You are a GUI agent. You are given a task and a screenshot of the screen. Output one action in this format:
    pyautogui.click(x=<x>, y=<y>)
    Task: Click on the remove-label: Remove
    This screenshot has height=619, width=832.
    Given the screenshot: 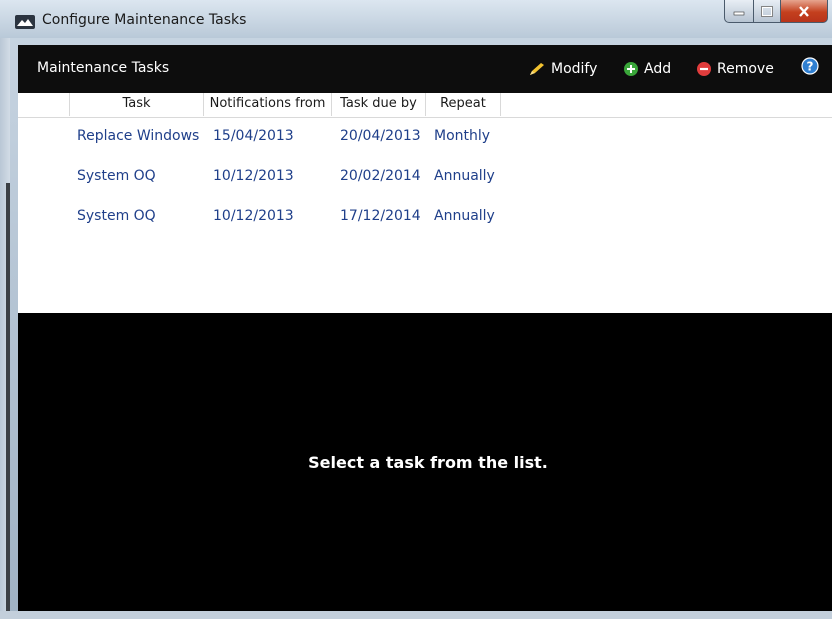 What is the action you would take?
    pyautogui.click(x=745, y=69)
    